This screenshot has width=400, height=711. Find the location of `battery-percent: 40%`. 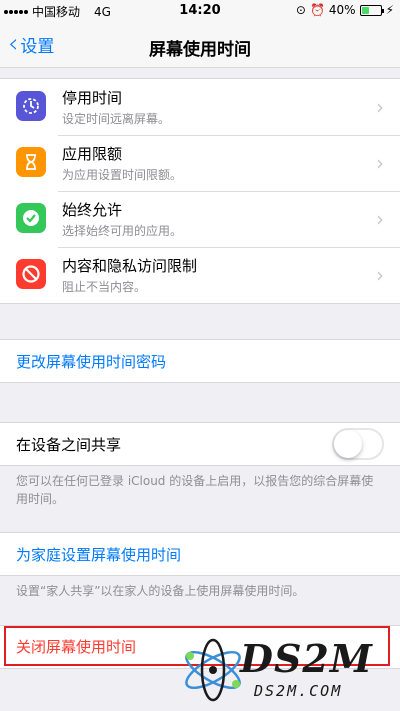

battery-percent: 40% is located at coordinates (342, 10).